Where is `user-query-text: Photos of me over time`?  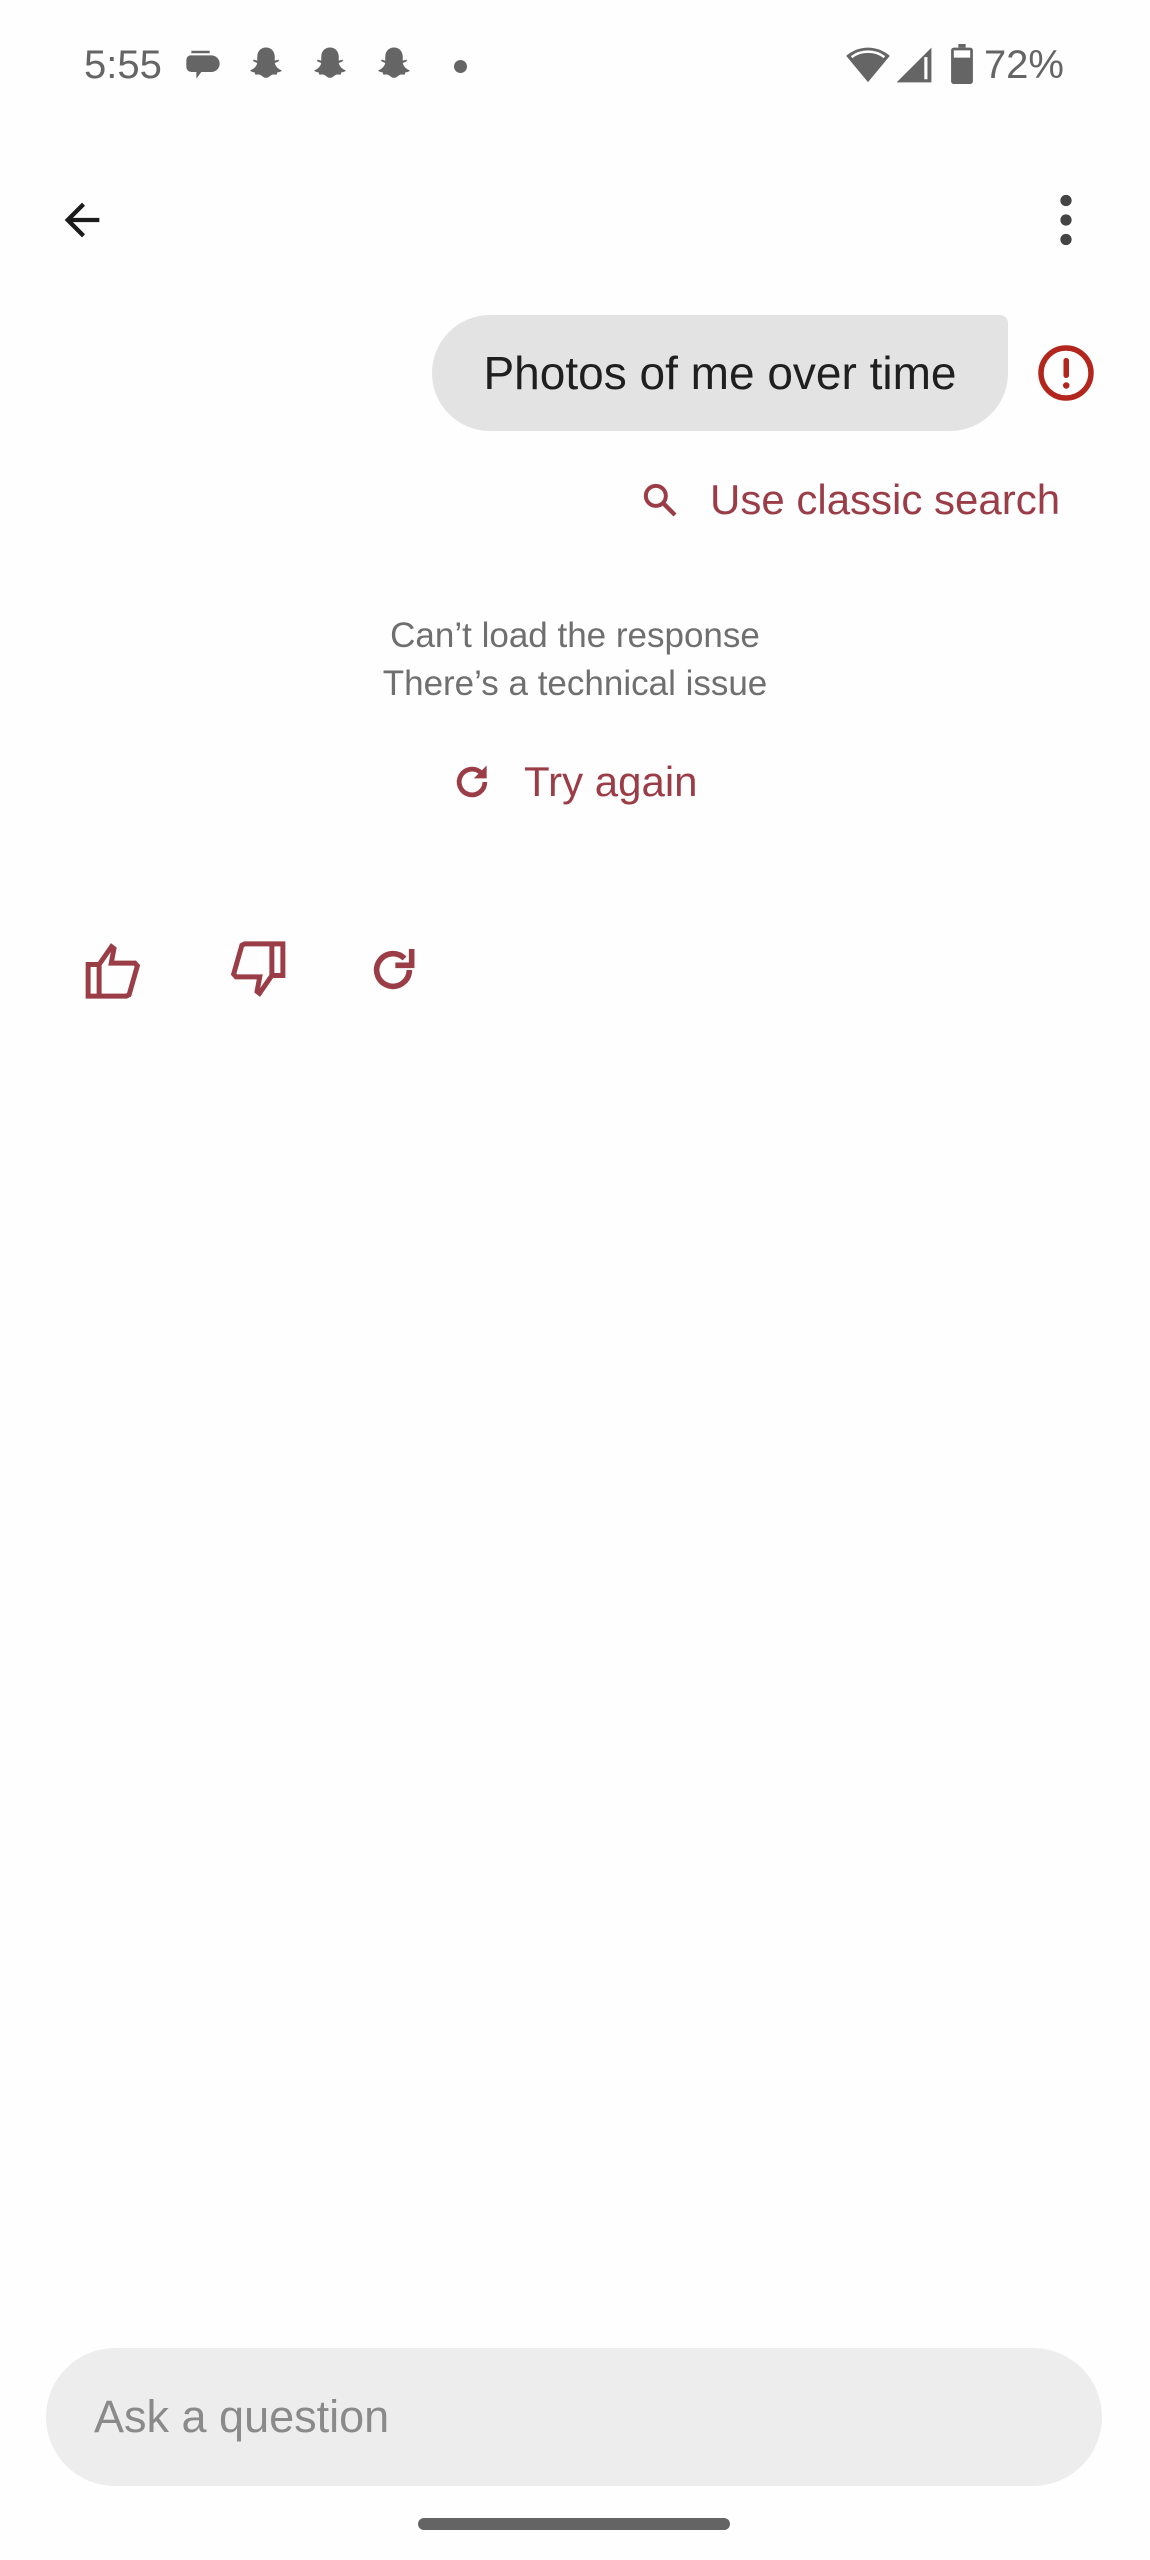
user-query-text: Photos of me over time is located at coordinates (720, 373).